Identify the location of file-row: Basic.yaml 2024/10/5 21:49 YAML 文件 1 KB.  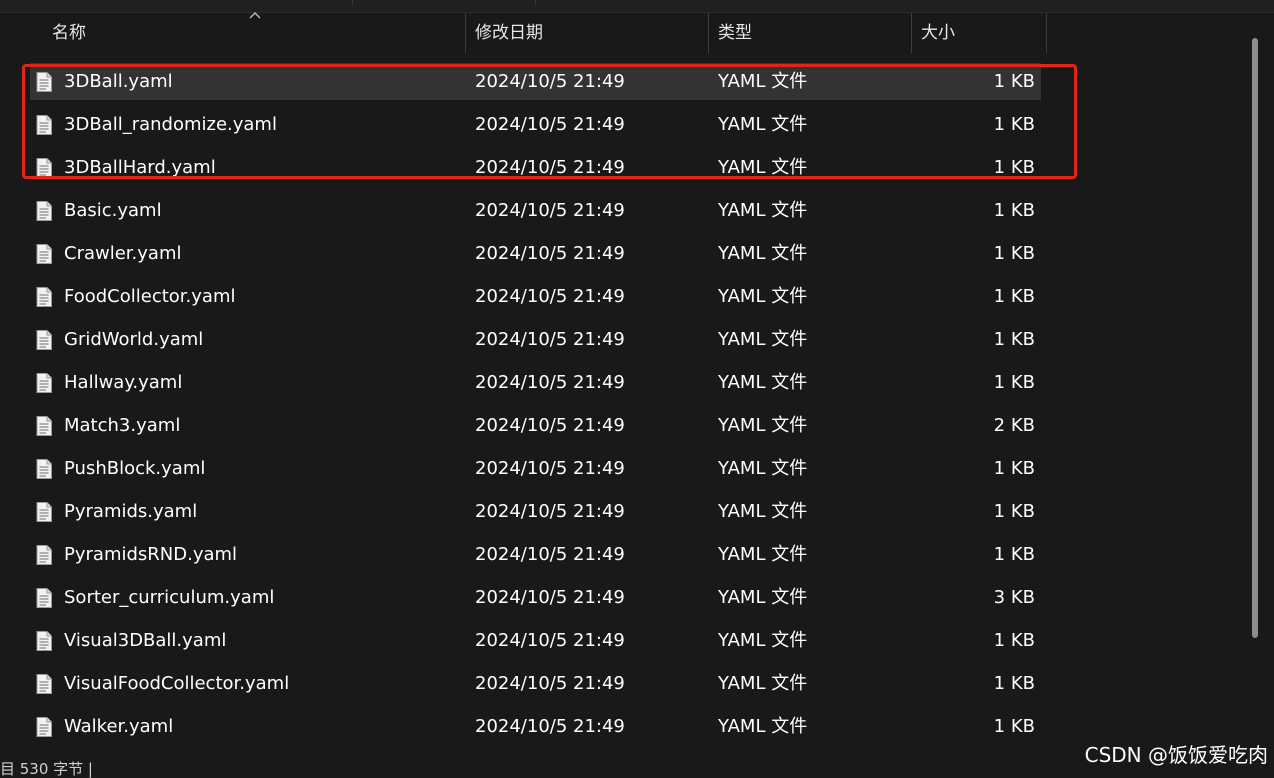
(535, 210).